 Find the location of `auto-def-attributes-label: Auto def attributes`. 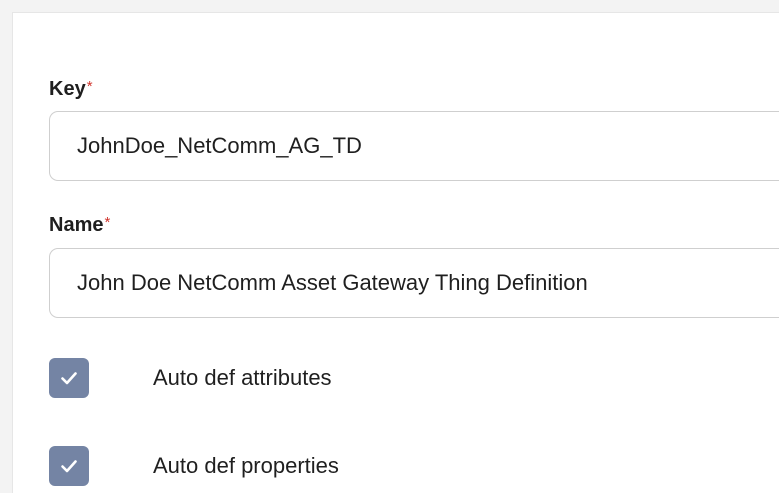

auto-def-attributes-label: Auto def attributes is located at coordinates (242, 377).